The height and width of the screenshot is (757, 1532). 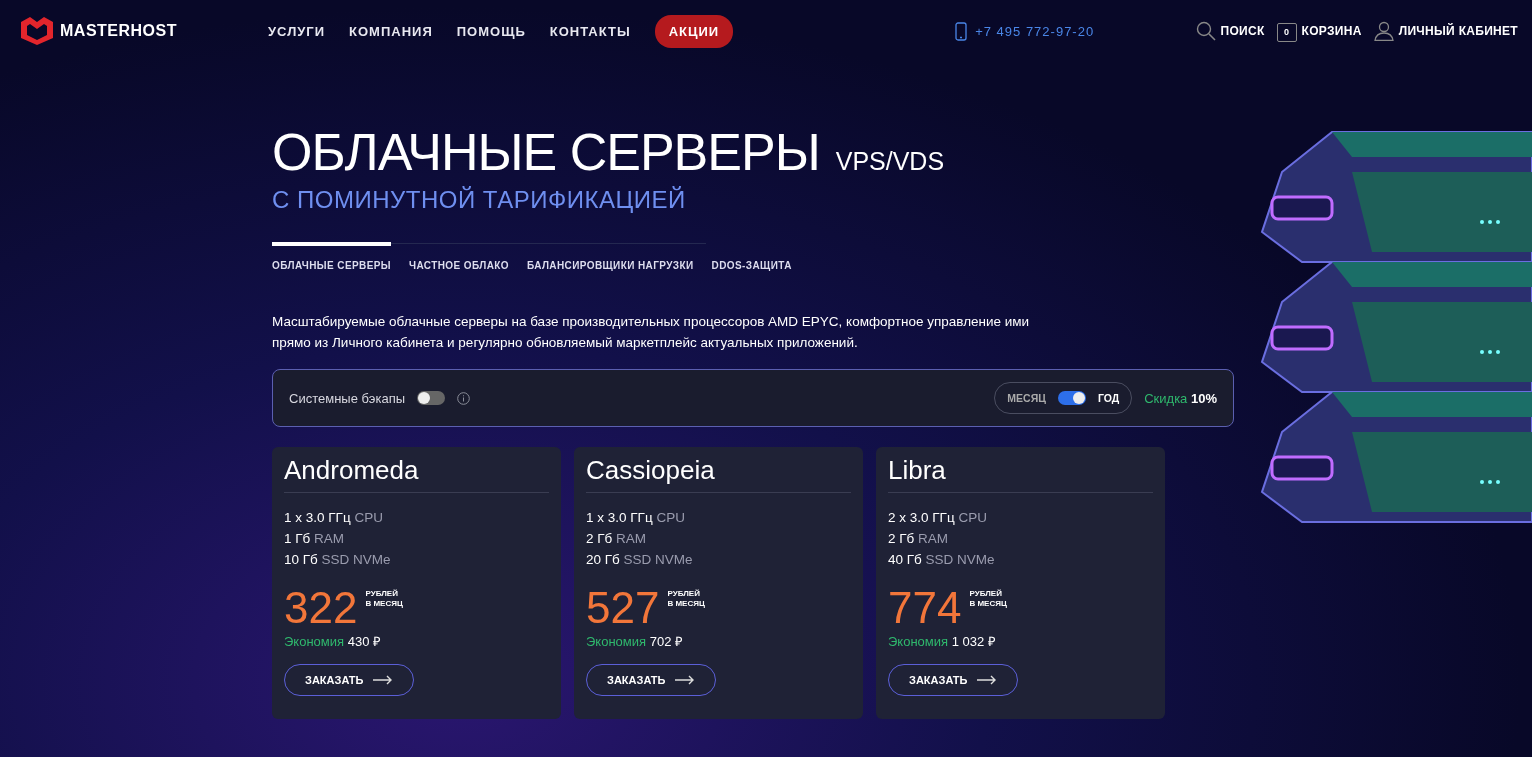 I want to click on header-link: ПОИСК, so click(x=1242, y=31).